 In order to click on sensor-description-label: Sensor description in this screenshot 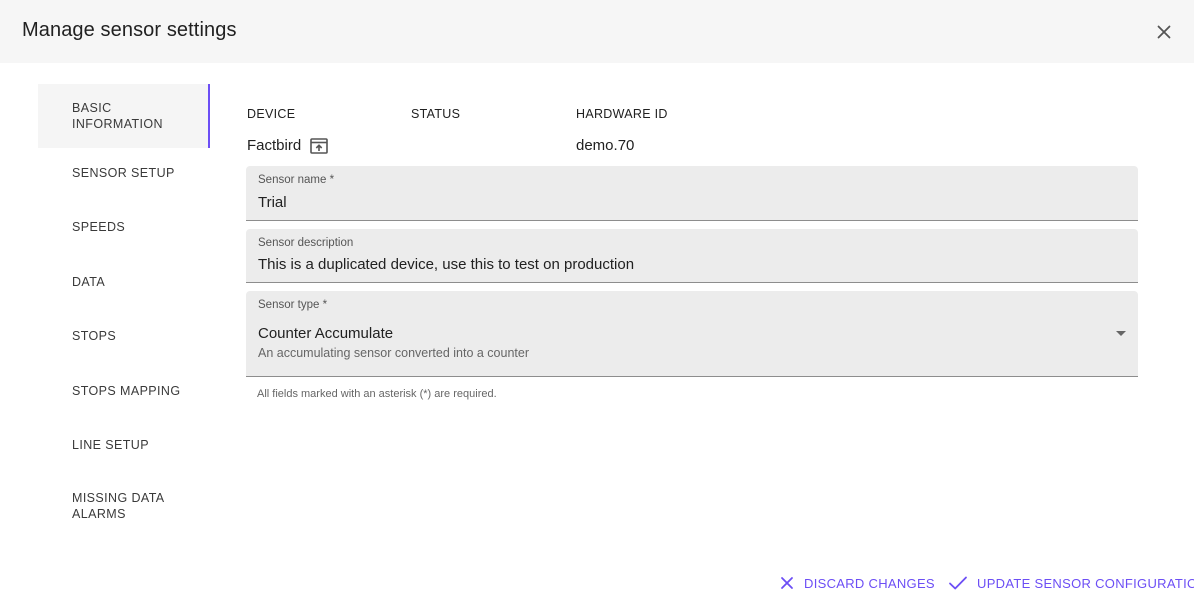, I will do `click(306, 243)`.